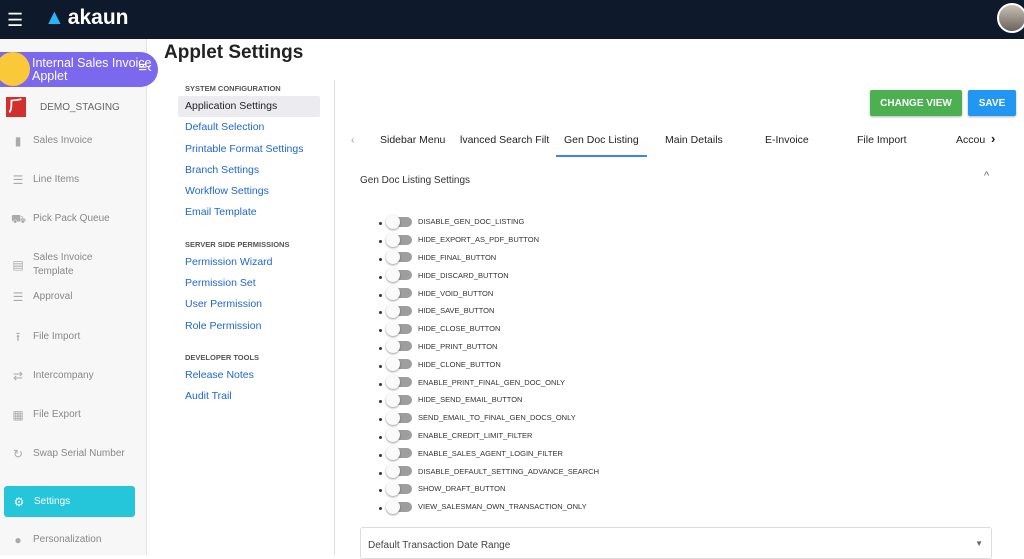 The height and width of the screenshot is (559, 1024). Describe the element at coordinates (676, 543) in the screenshot. I see `date-range-select: Default Transaction Date Range ▼` at that location.